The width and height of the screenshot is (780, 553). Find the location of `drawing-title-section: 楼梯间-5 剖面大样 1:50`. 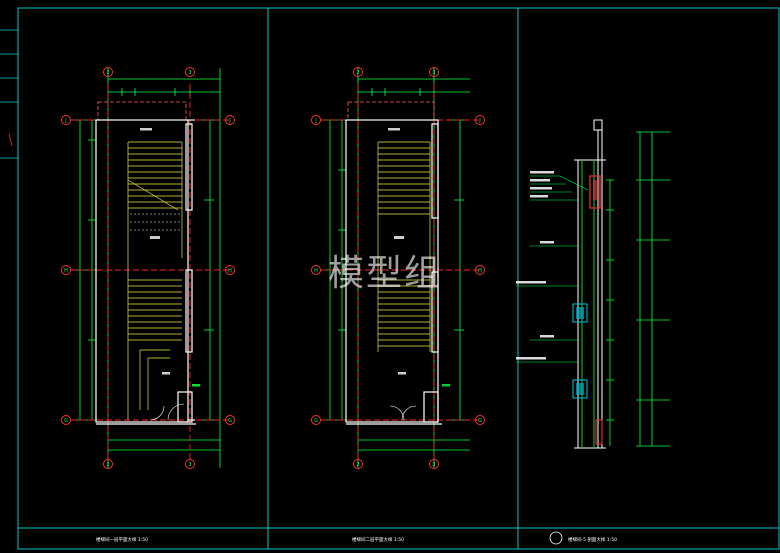

drawing-title-section: 楼梯间-5 剖面大样 1:50 is located at coordinates (592, 539).